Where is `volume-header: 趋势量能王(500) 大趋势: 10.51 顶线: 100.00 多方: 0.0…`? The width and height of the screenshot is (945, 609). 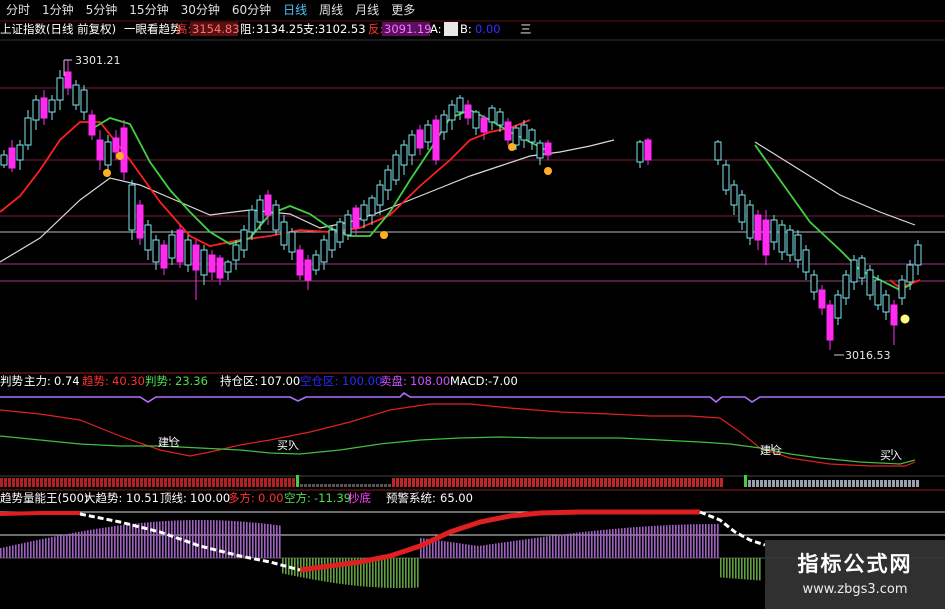
volume-header: 趋势量能王(500) 大趋势: 10.51 顶线: 100.00 多方: 0.0… is located at coordinates (472, 499).